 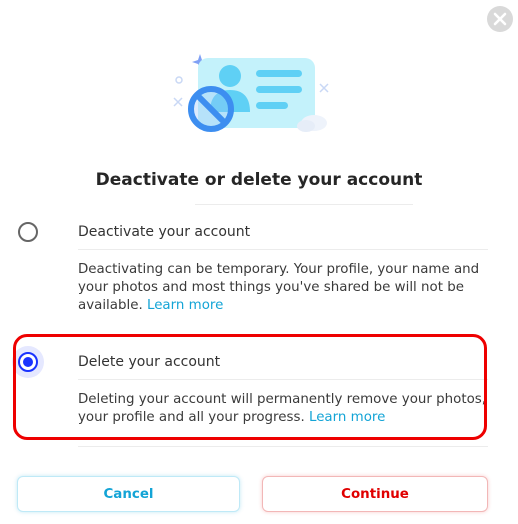 What do you see at coordinates (304, 204) in the screenshot?
I see `title-divider` at bounding box center [304, 204].